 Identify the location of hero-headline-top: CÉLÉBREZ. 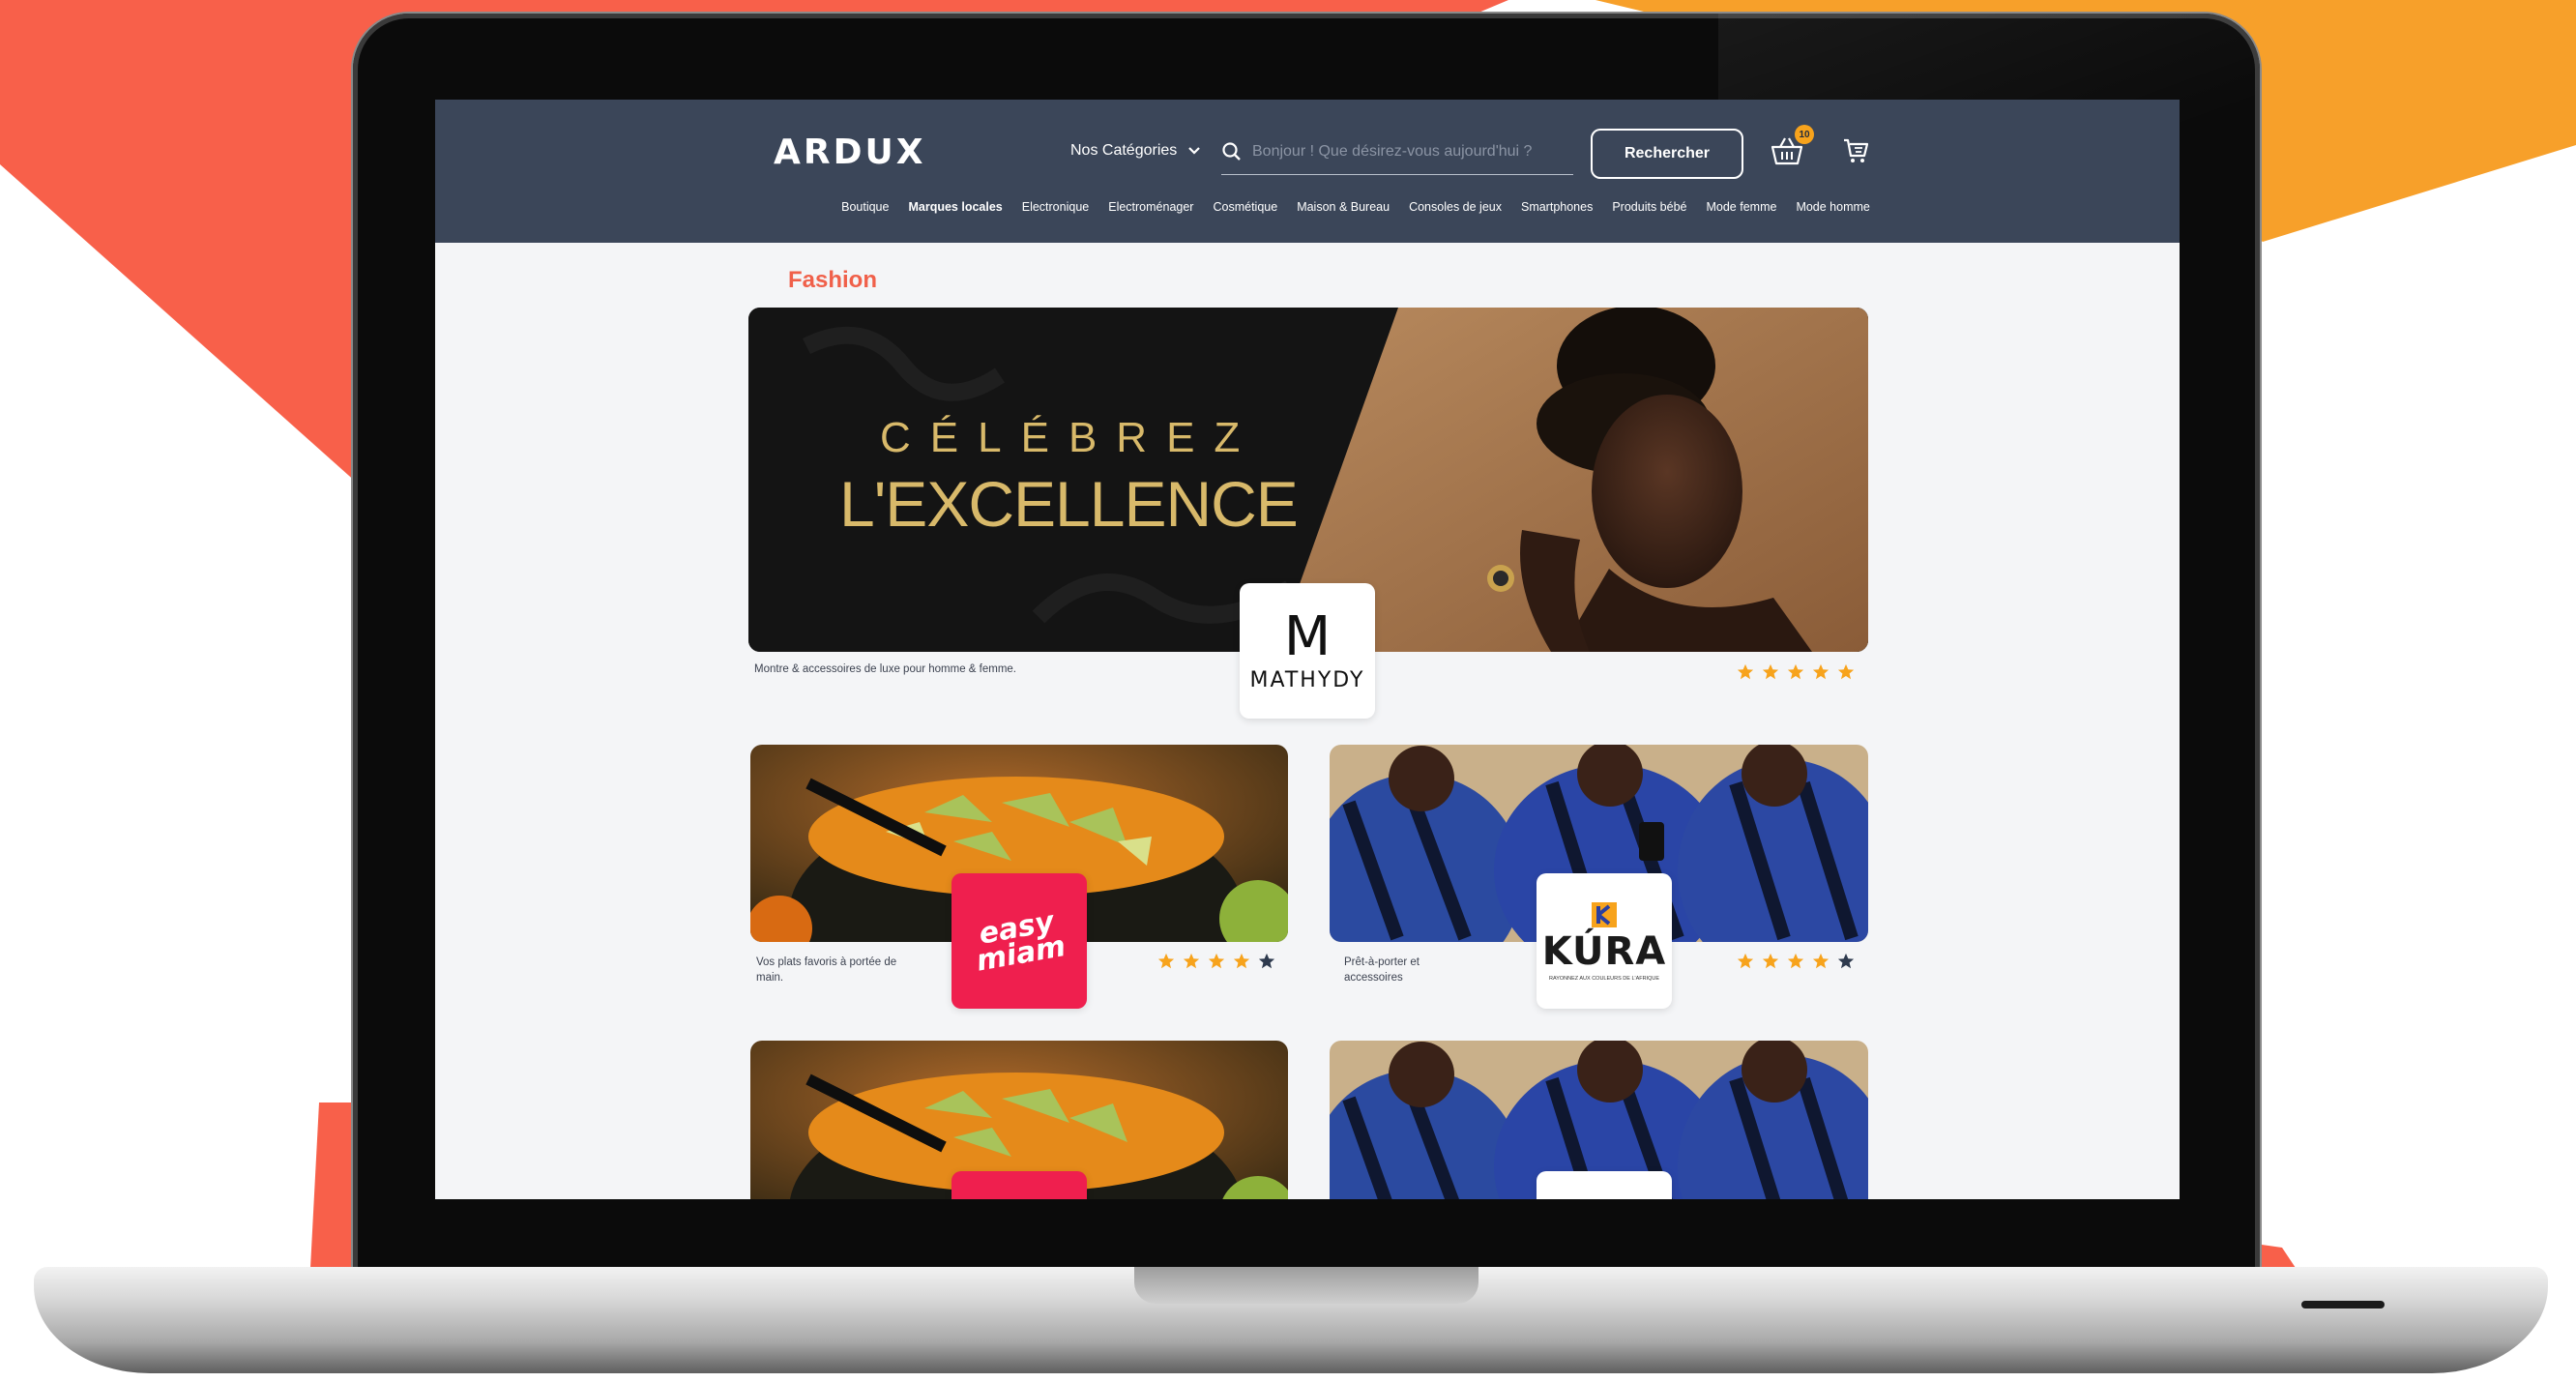
(1070, 437).